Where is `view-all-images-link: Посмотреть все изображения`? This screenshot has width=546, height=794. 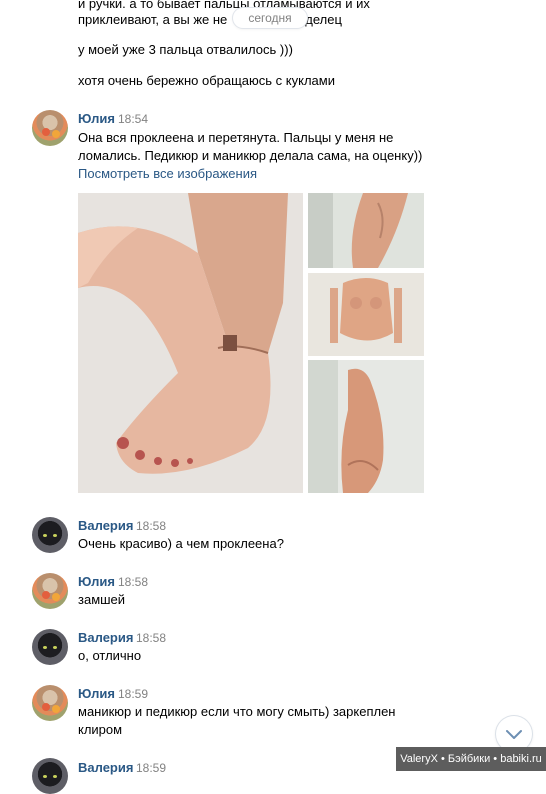
view-all-images-link: Посмотреть все изображения is located at coordinates (167, 174).